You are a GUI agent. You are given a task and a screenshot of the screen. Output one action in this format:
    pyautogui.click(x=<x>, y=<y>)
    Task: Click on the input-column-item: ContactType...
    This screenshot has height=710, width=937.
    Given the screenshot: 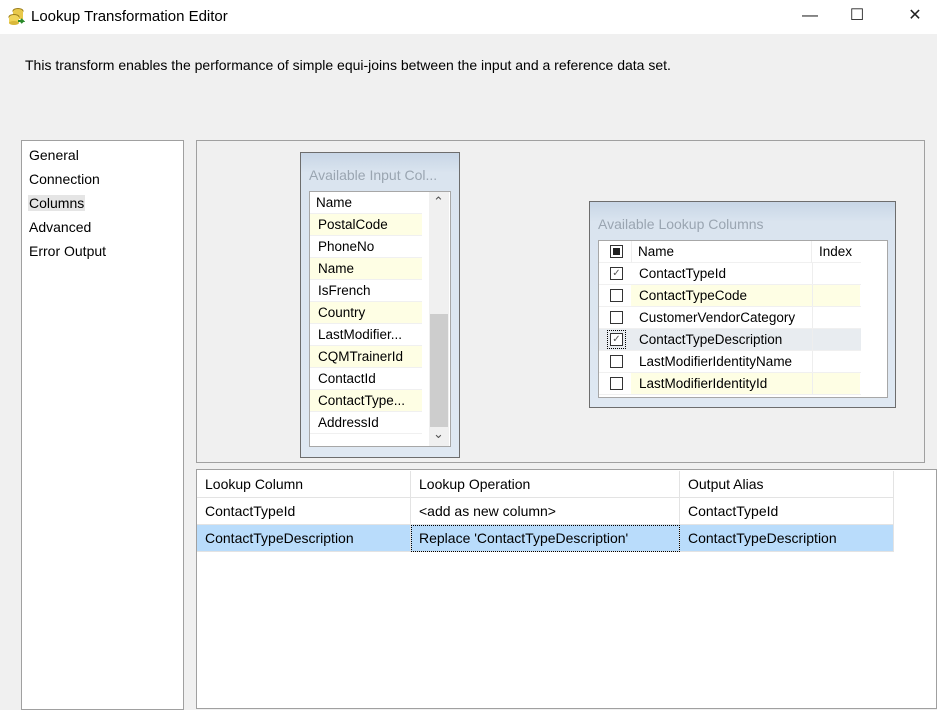 What is the action you would take?
    pyautogui.click(x=366, y=401)
    